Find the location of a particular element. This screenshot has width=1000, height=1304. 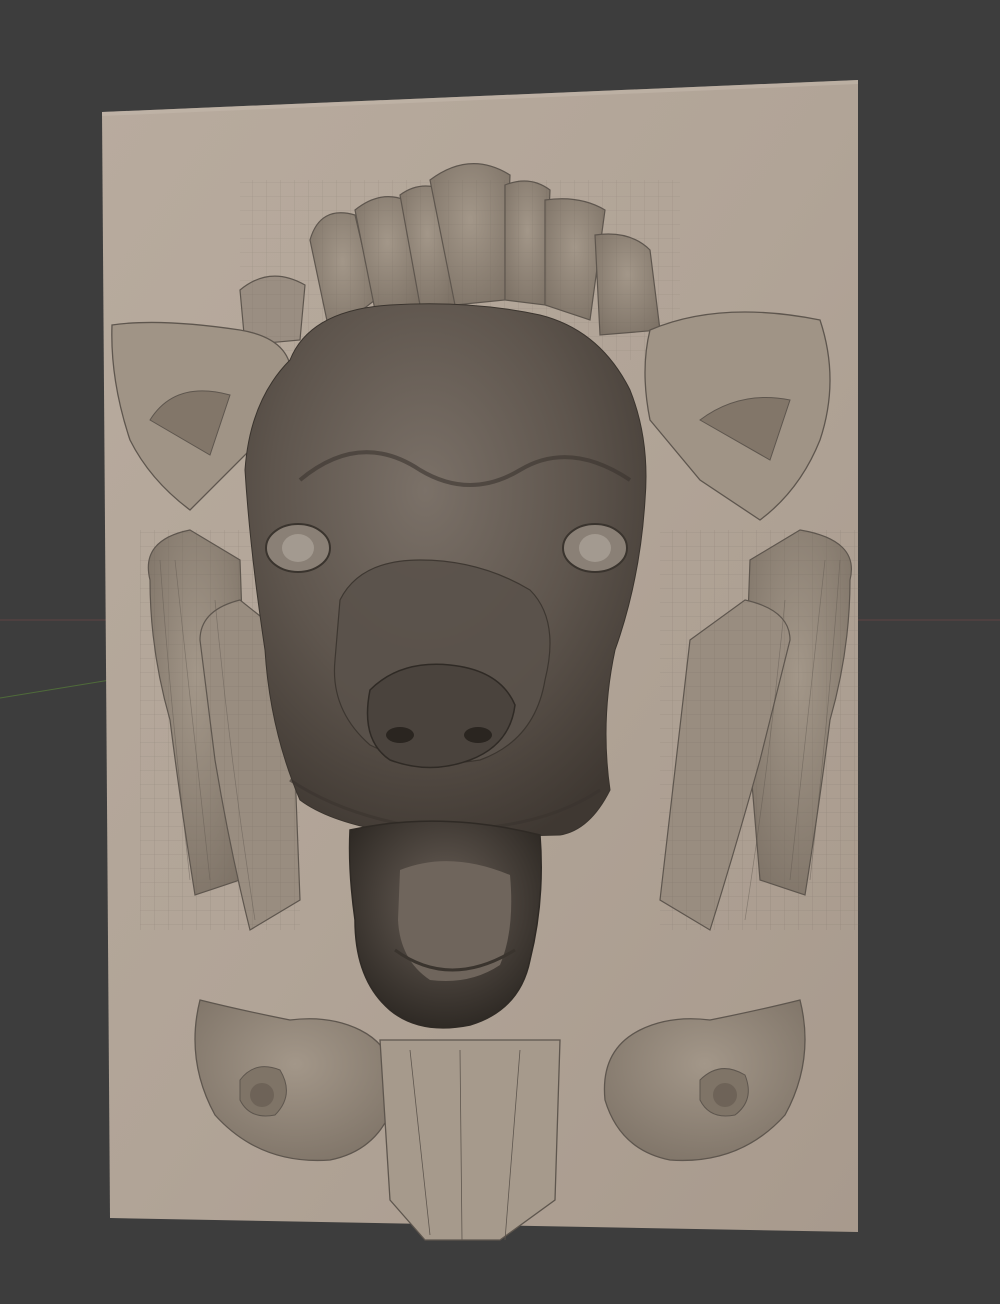

axis-y-line is located at coordinates (55, 689).